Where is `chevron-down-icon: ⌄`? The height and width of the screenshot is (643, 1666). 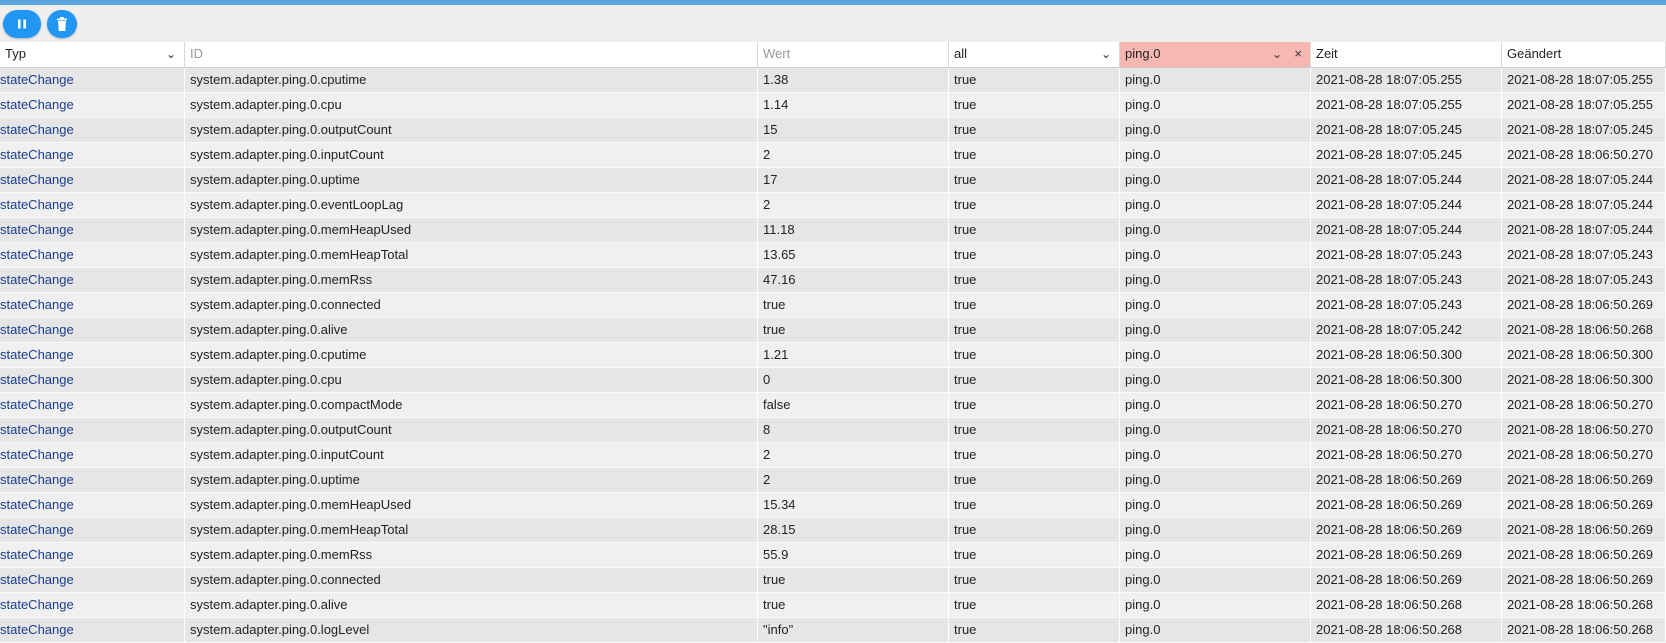 chevron-down-icon: ⌄ is located at coordinates (170, 54).